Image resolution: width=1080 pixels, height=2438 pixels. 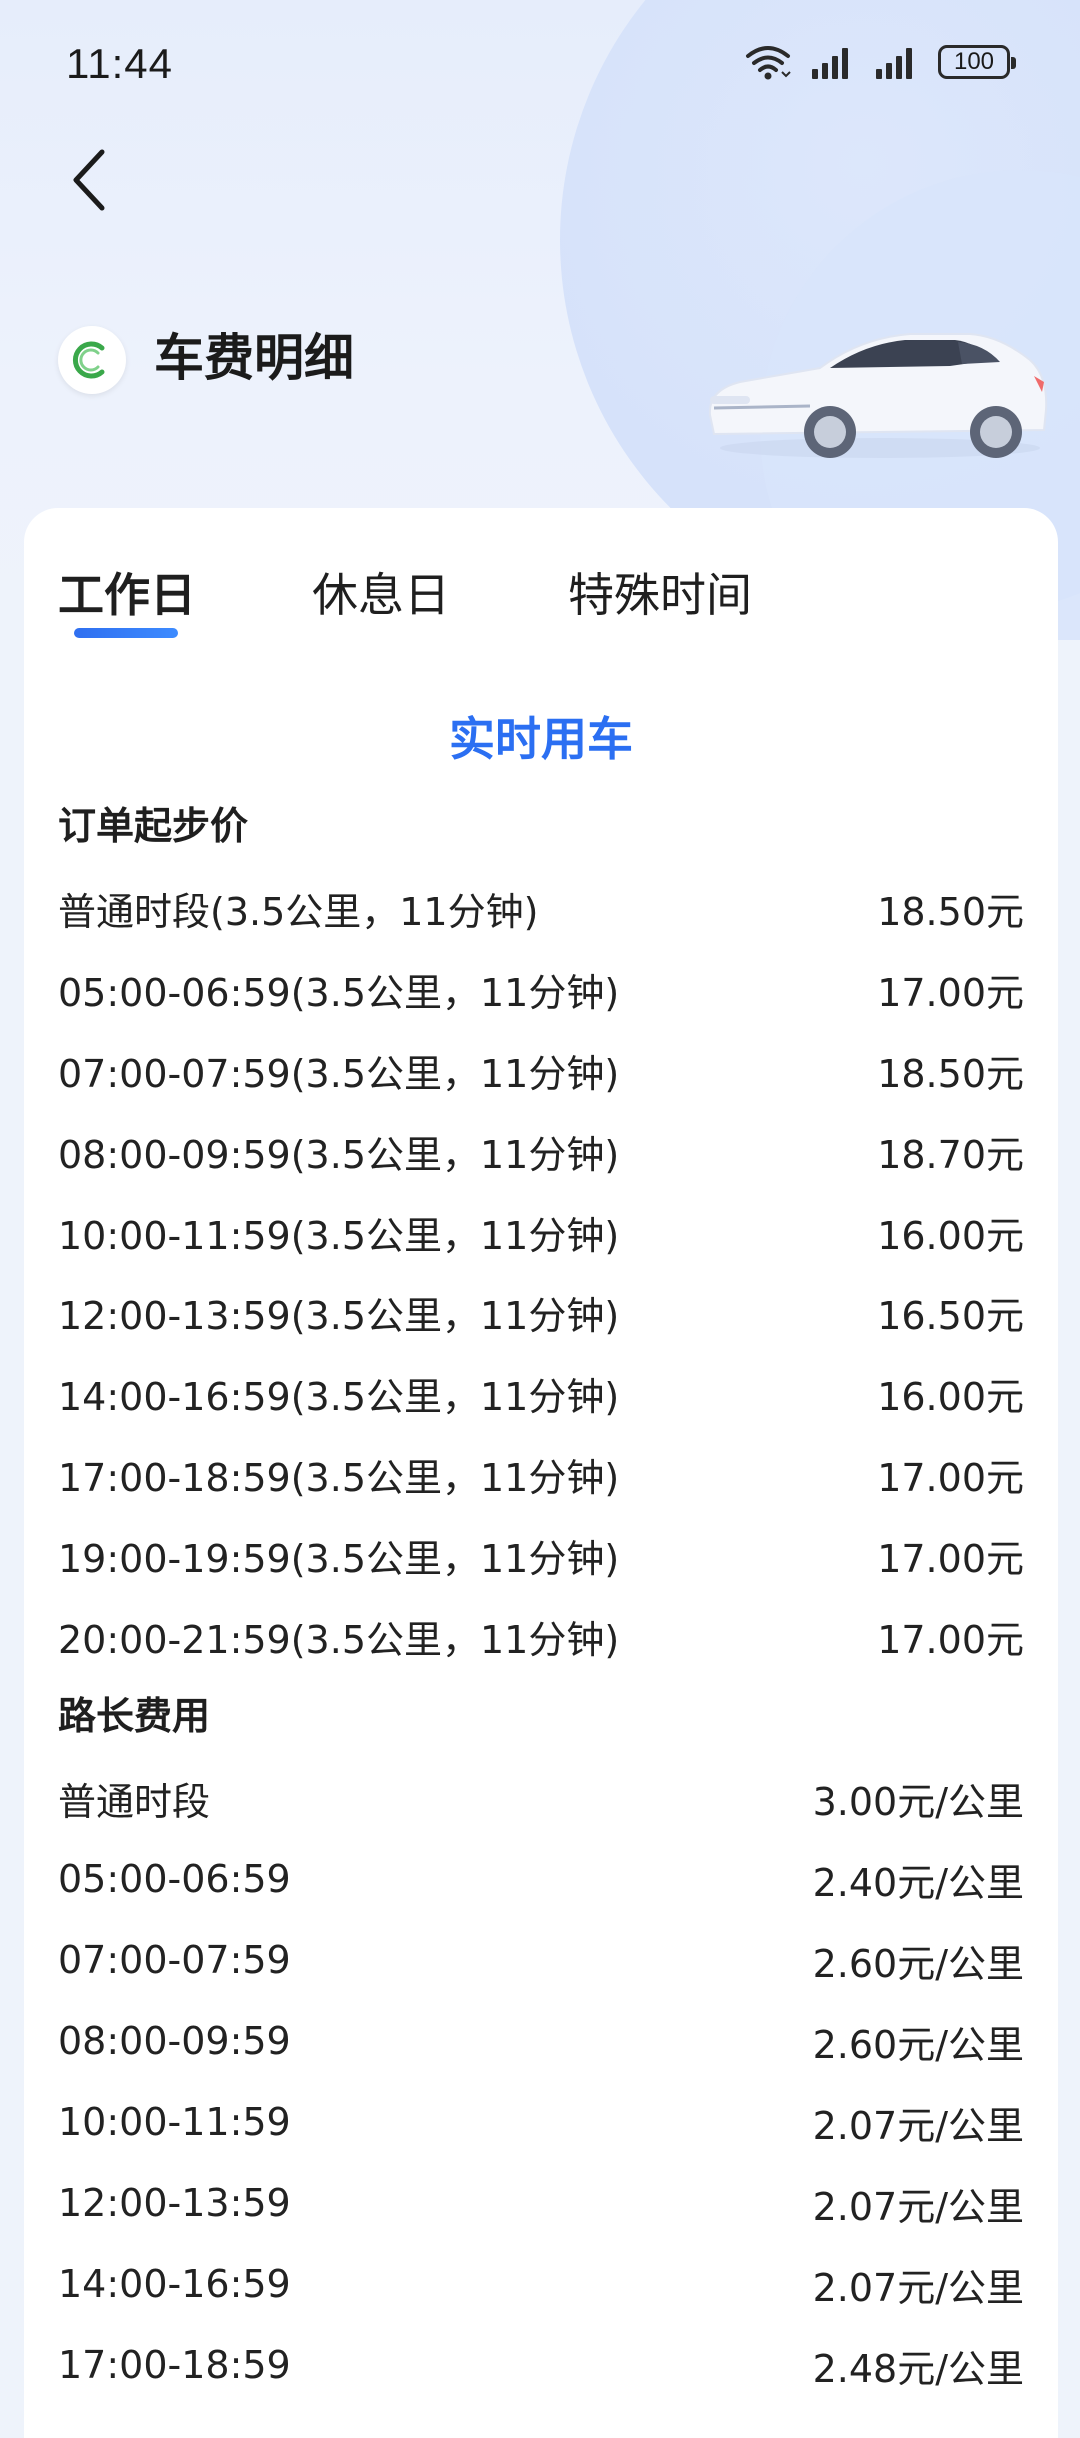 What do you see at coordinates (339, 992) in the screenshot?
I see `row-label: 05:00-06:59(3.5公里，11分钟)` at bounding box center [339, 992].